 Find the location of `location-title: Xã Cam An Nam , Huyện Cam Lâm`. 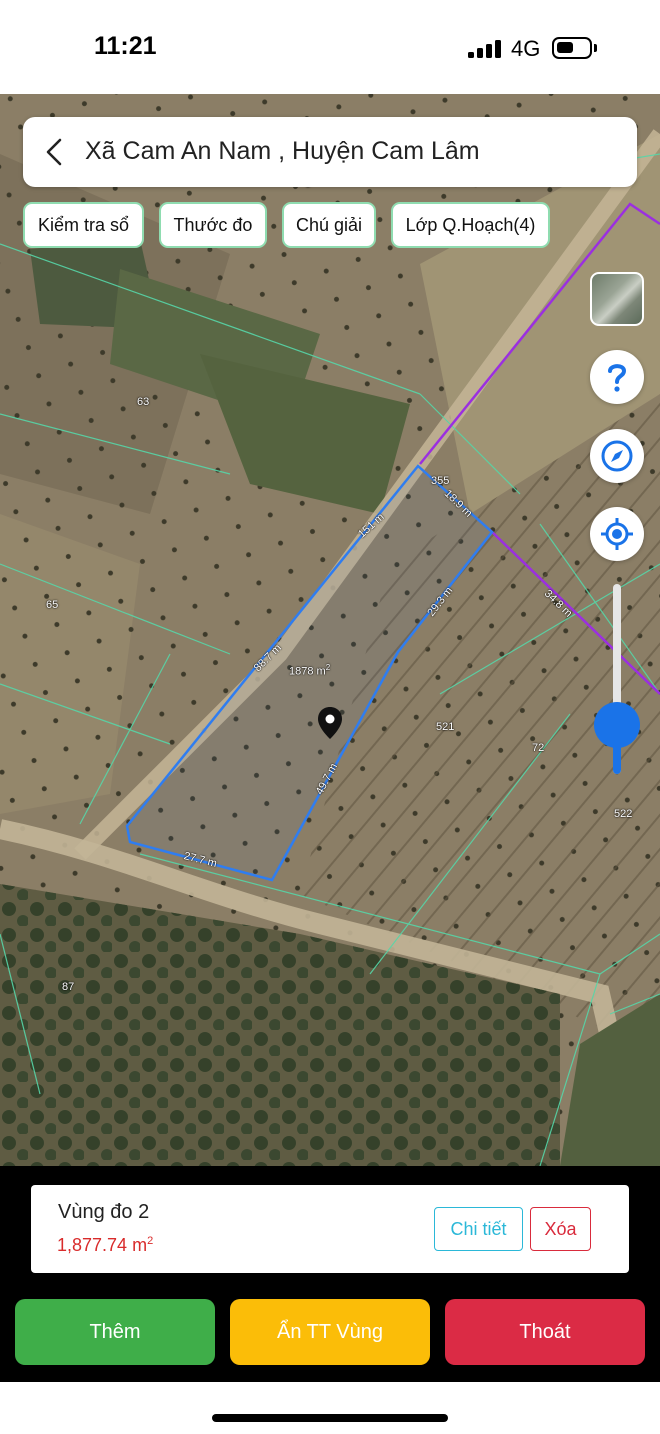

location-title: Xã Cam An Nam , Huyện Cam Lâm is located at coordinates (282, 151).